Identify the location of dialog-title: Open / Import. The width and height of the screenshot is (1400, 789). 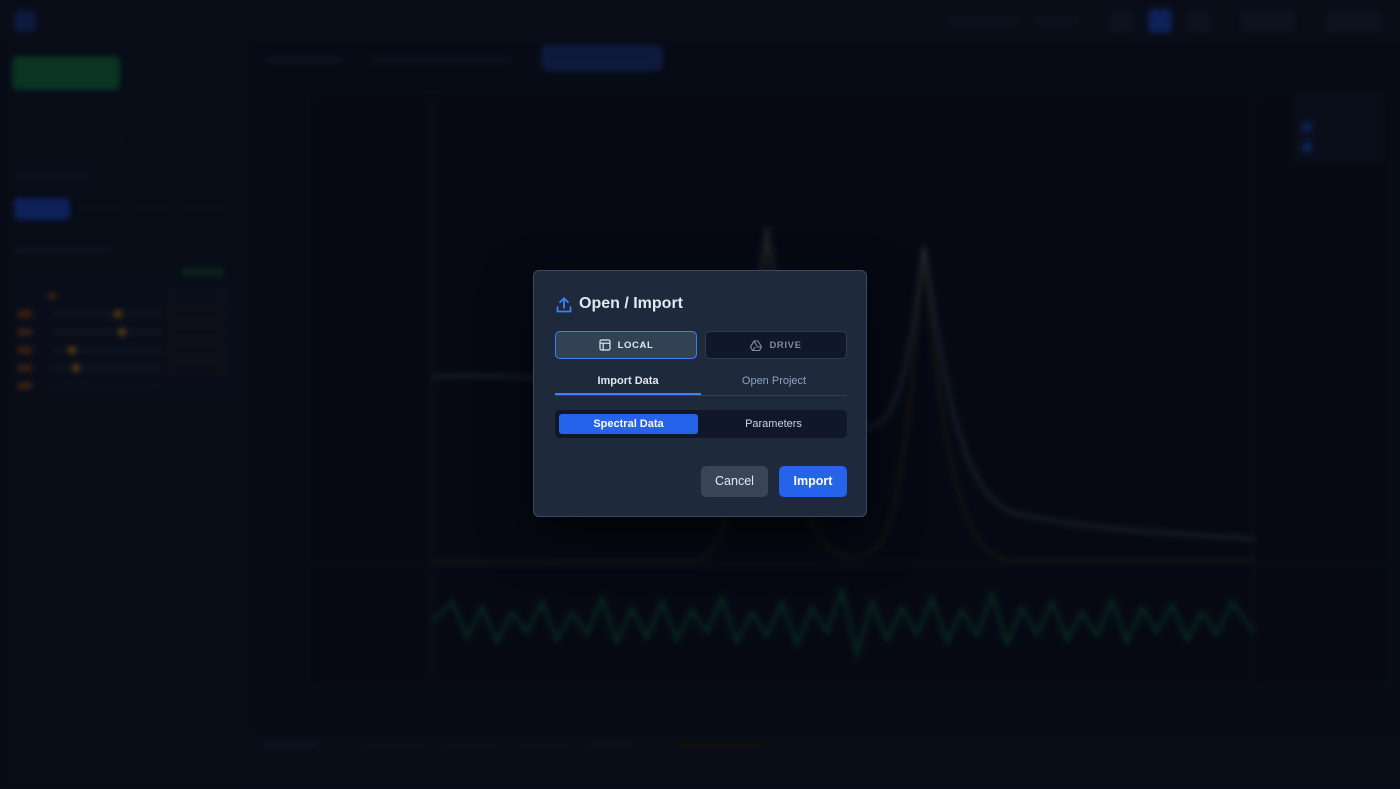
(631, 303).